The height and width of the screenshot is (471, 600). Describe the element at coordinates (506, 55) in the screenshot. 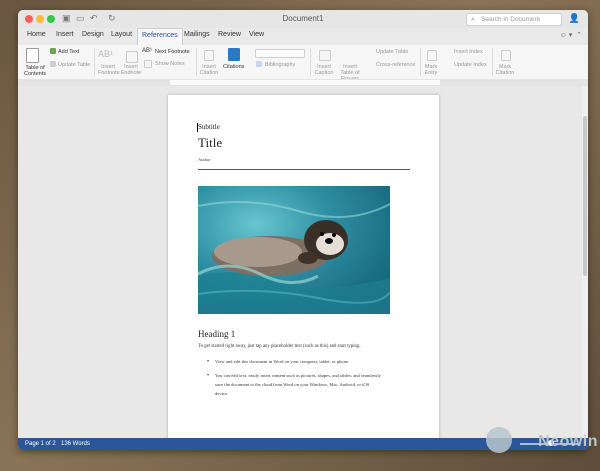

I see `mark-citation-icon` at that location.